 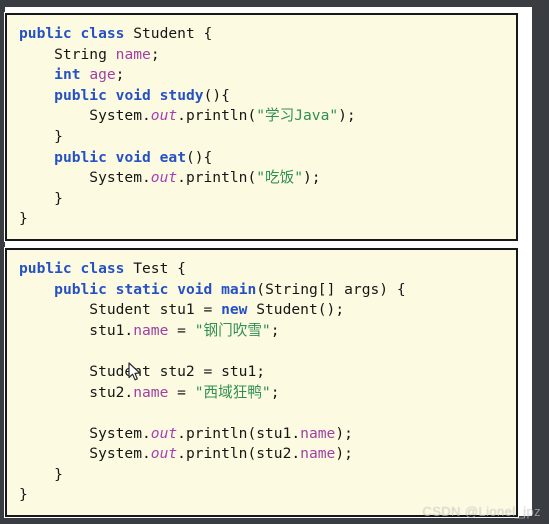 What do you see at coordinates (102, 75) in the screenshot?
I see `code-token-field: age` at bounding box center [102, 75].